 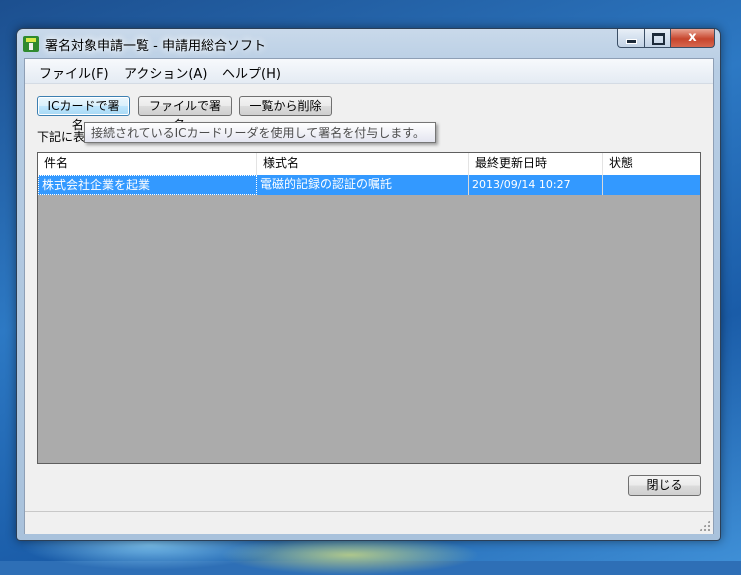 I want to click on tooltip: 接続されているICカードリーダを使用して署名を付与します。, so click(x=260, y=132).